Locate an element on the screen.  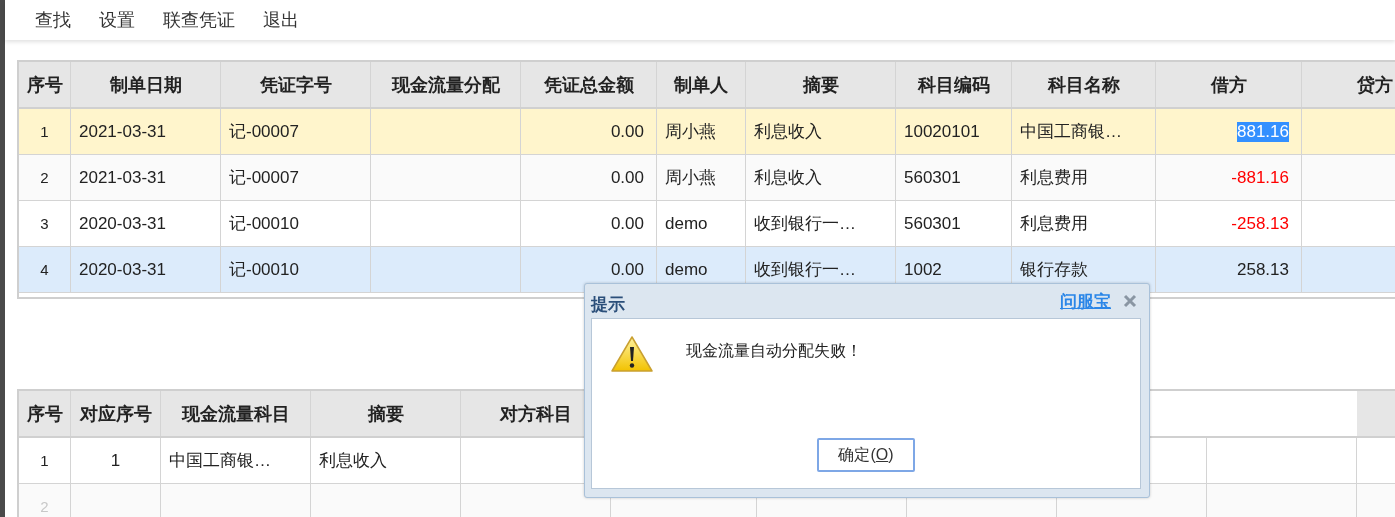
close-icon is located at coordinates (1130, 301).